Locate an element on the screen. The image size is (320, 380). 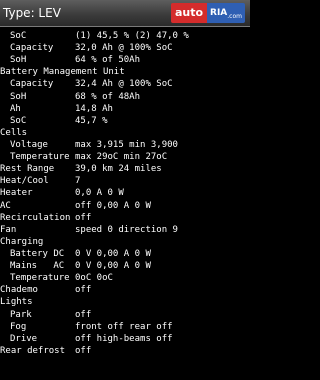
status-row: Recirculation off is located at coordinates (125, 218).